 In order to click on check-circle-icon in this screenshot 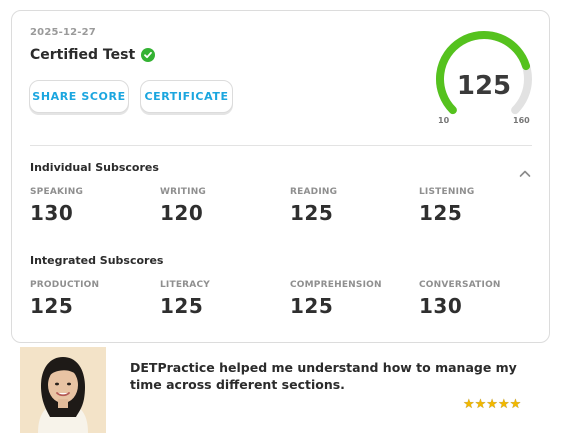, I will do `click(148, 55)`.